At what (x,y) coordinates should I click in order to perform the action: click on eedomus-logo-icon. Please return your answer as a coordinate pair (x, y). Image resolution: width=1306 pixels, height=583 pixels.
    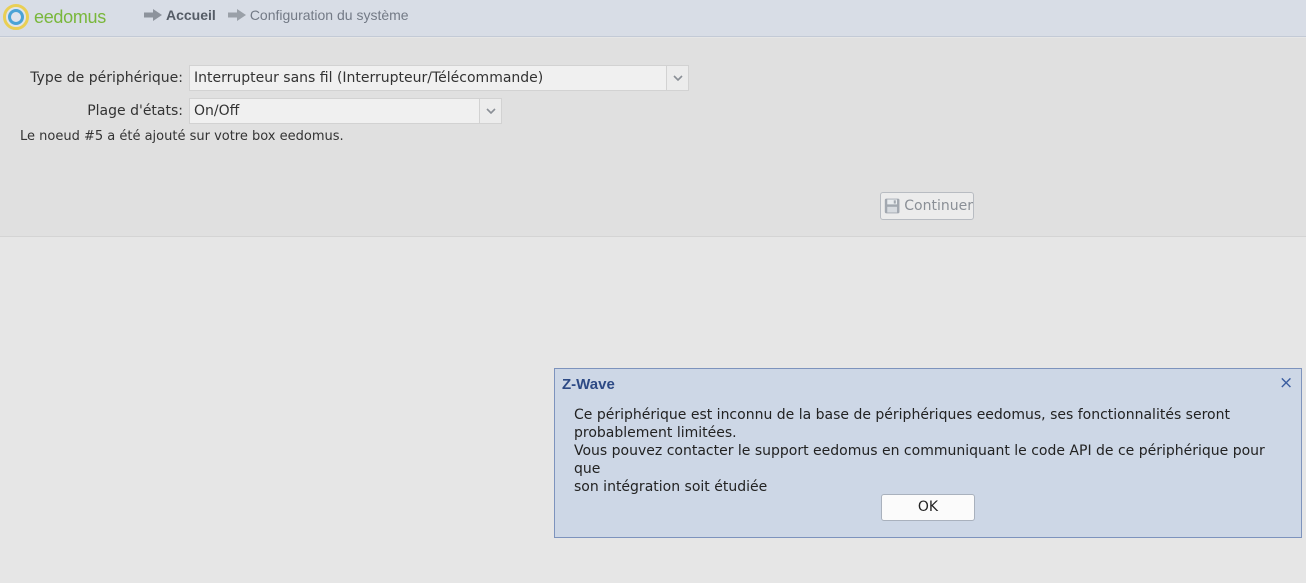
    Looking at the image, I should click on (16, 17).